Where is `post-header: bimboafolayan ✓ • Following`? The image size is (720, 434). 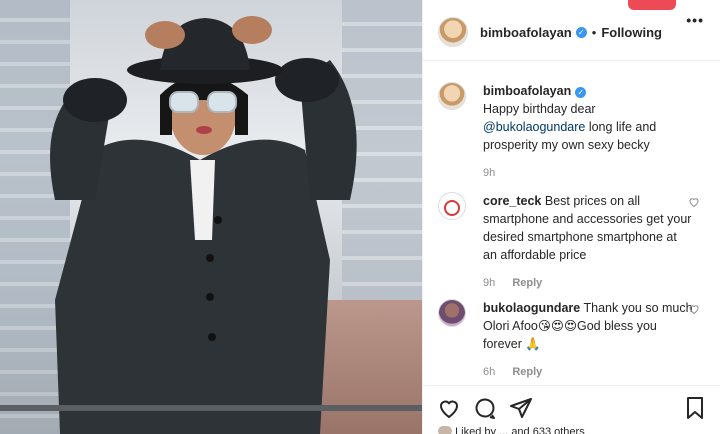 post-header: bimboafolayan ✓ • Following is located at coordinates (571, 32).